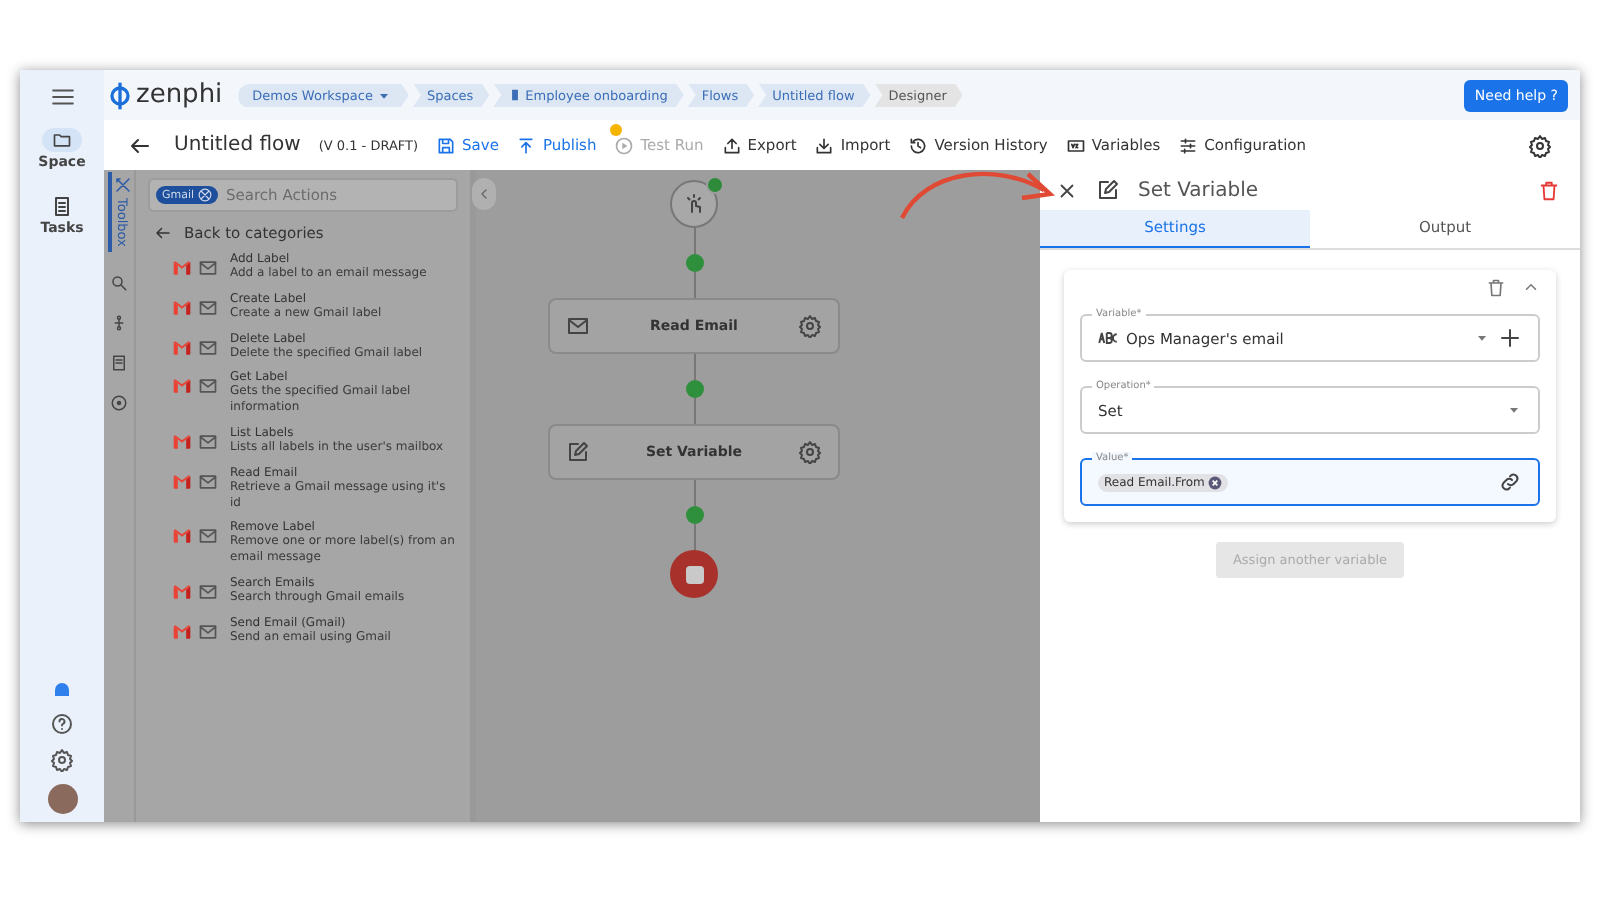 The width and height of the screenshot is (1600, 900). What do you see at coordinates (62, 140) in the screenshot?
I see `folder-icon` at bounding box center [62, 140].